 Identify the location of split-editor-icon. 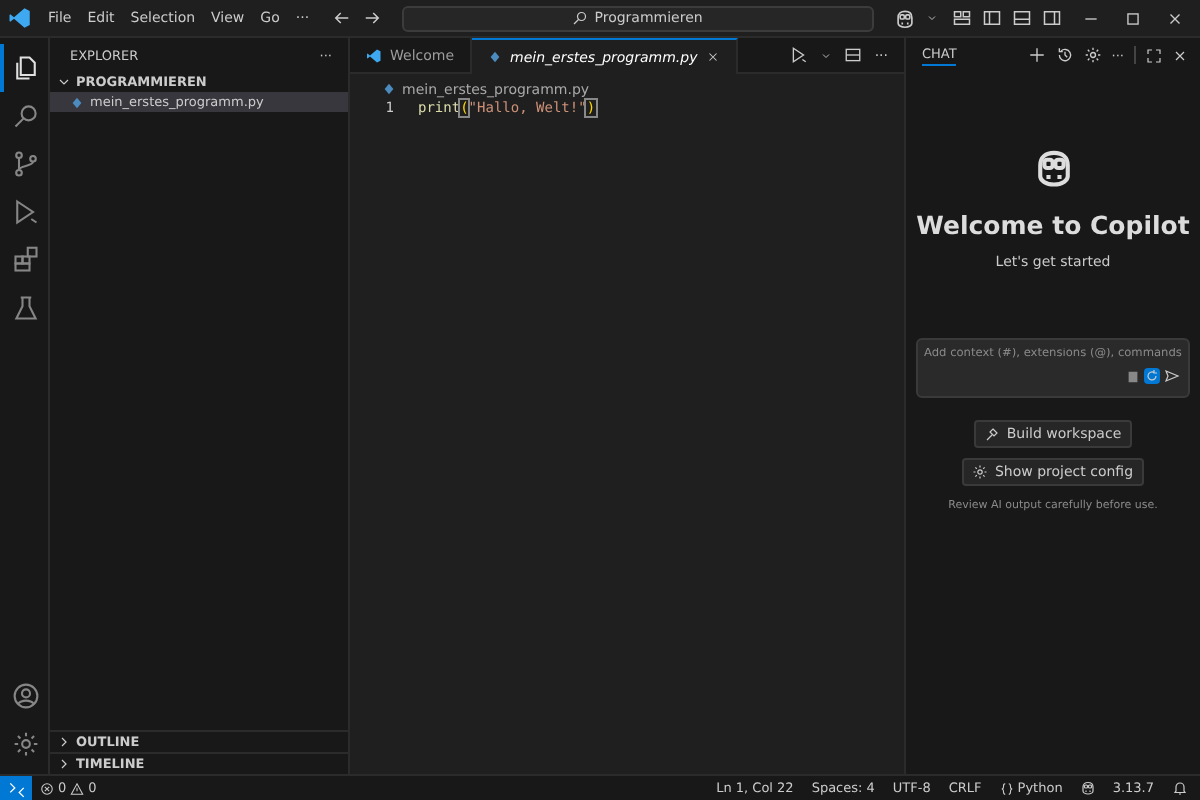
(853, 55).